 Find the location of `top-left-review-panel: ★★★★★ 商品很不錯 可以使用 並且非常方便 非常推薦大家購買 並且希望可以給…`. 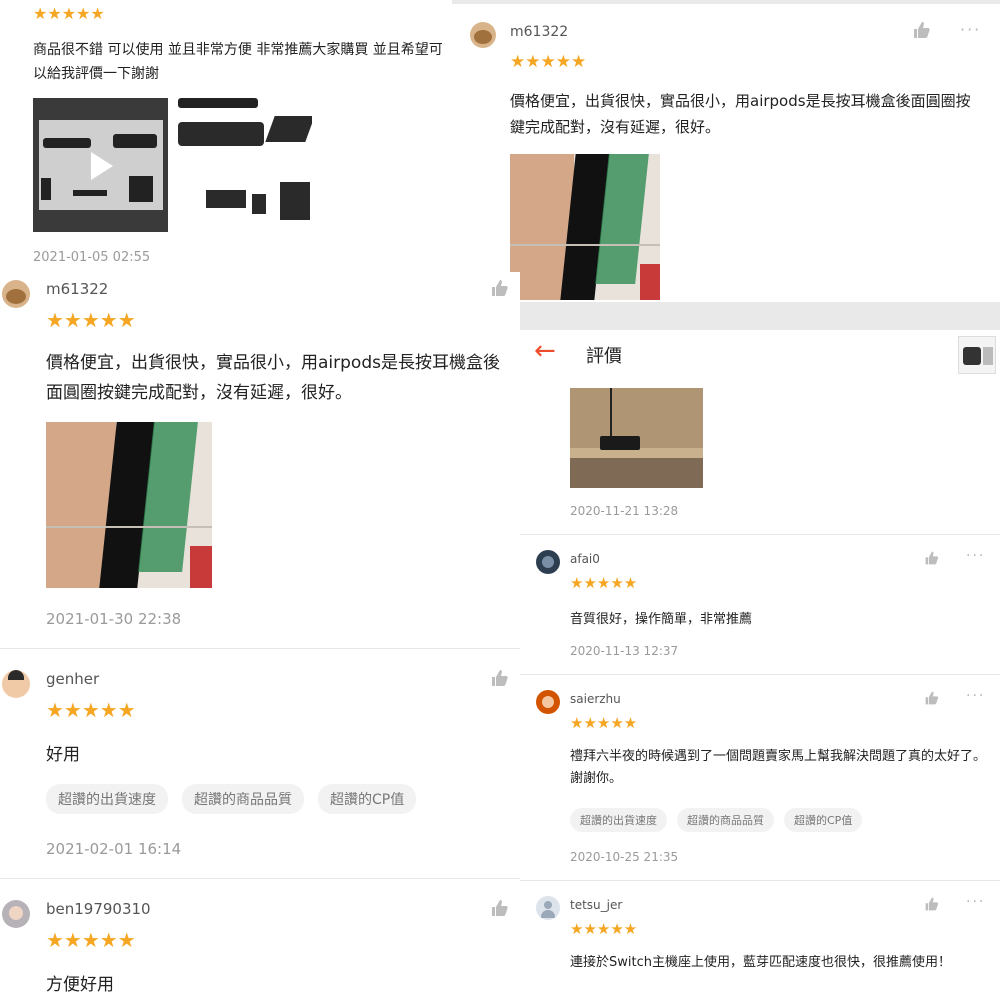

top-left-review-panel: ★★★★★ 商品很不錯 可以使用 並且非常方便 非常推薦大家購買 並且希望可以給… is located at coordinates (226, 136).